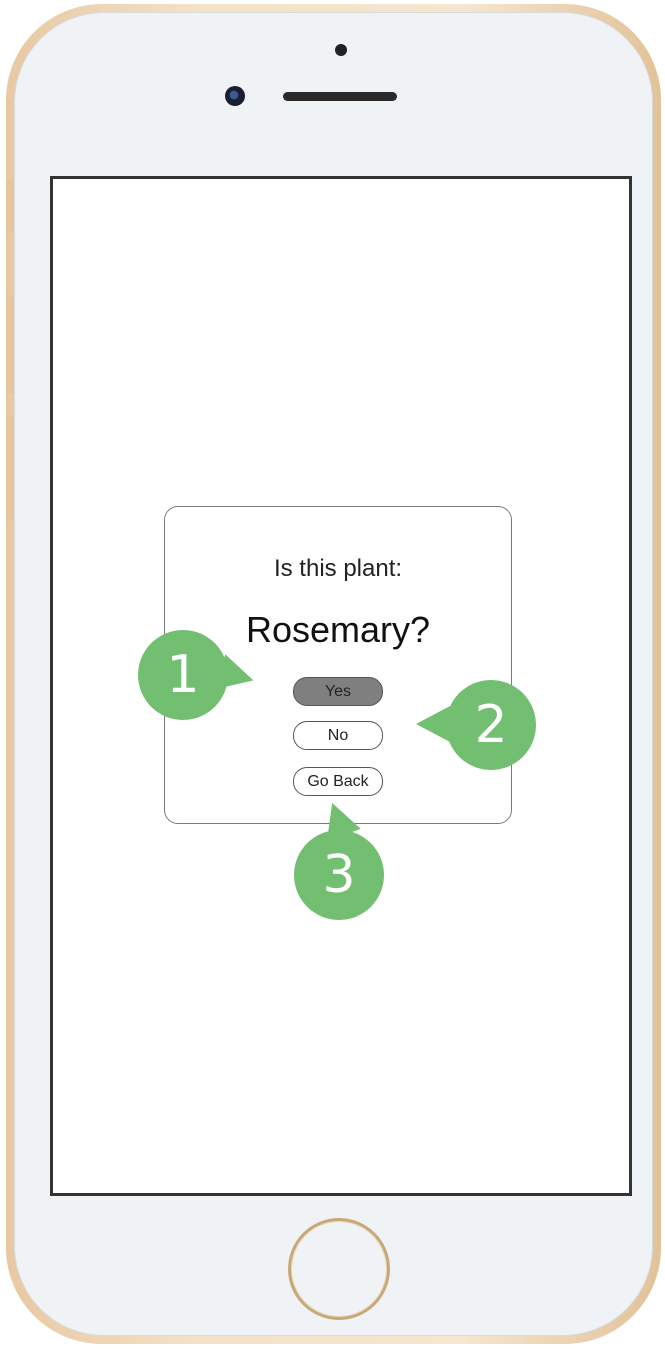 The image size is (665, 1349). I want to click on home-button, so click(339, 1269).